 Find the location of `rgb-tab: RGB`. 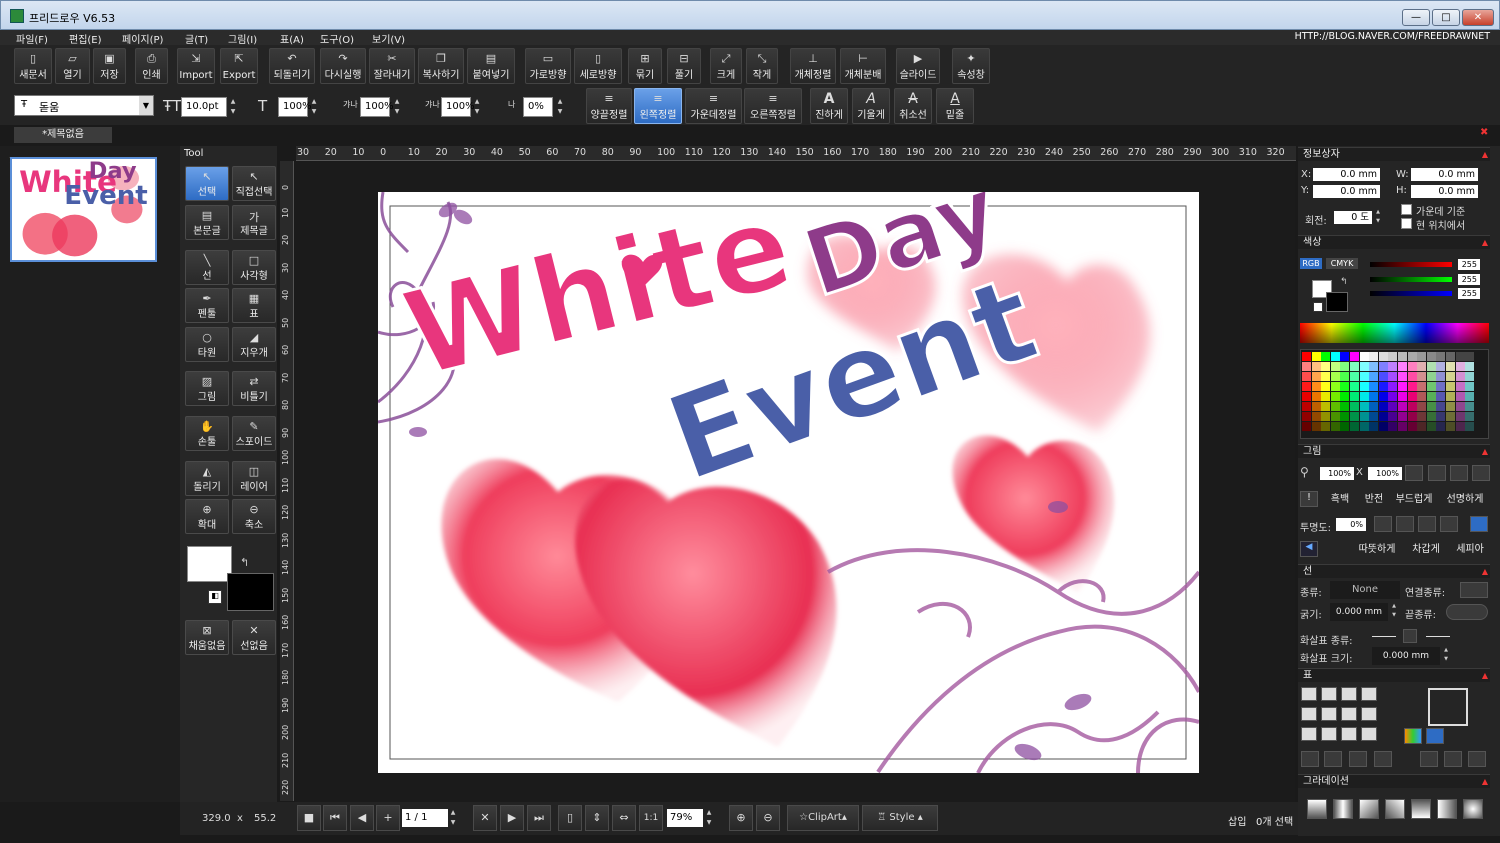

rgb-tab: RGB is located at coordinates (1311, 263).